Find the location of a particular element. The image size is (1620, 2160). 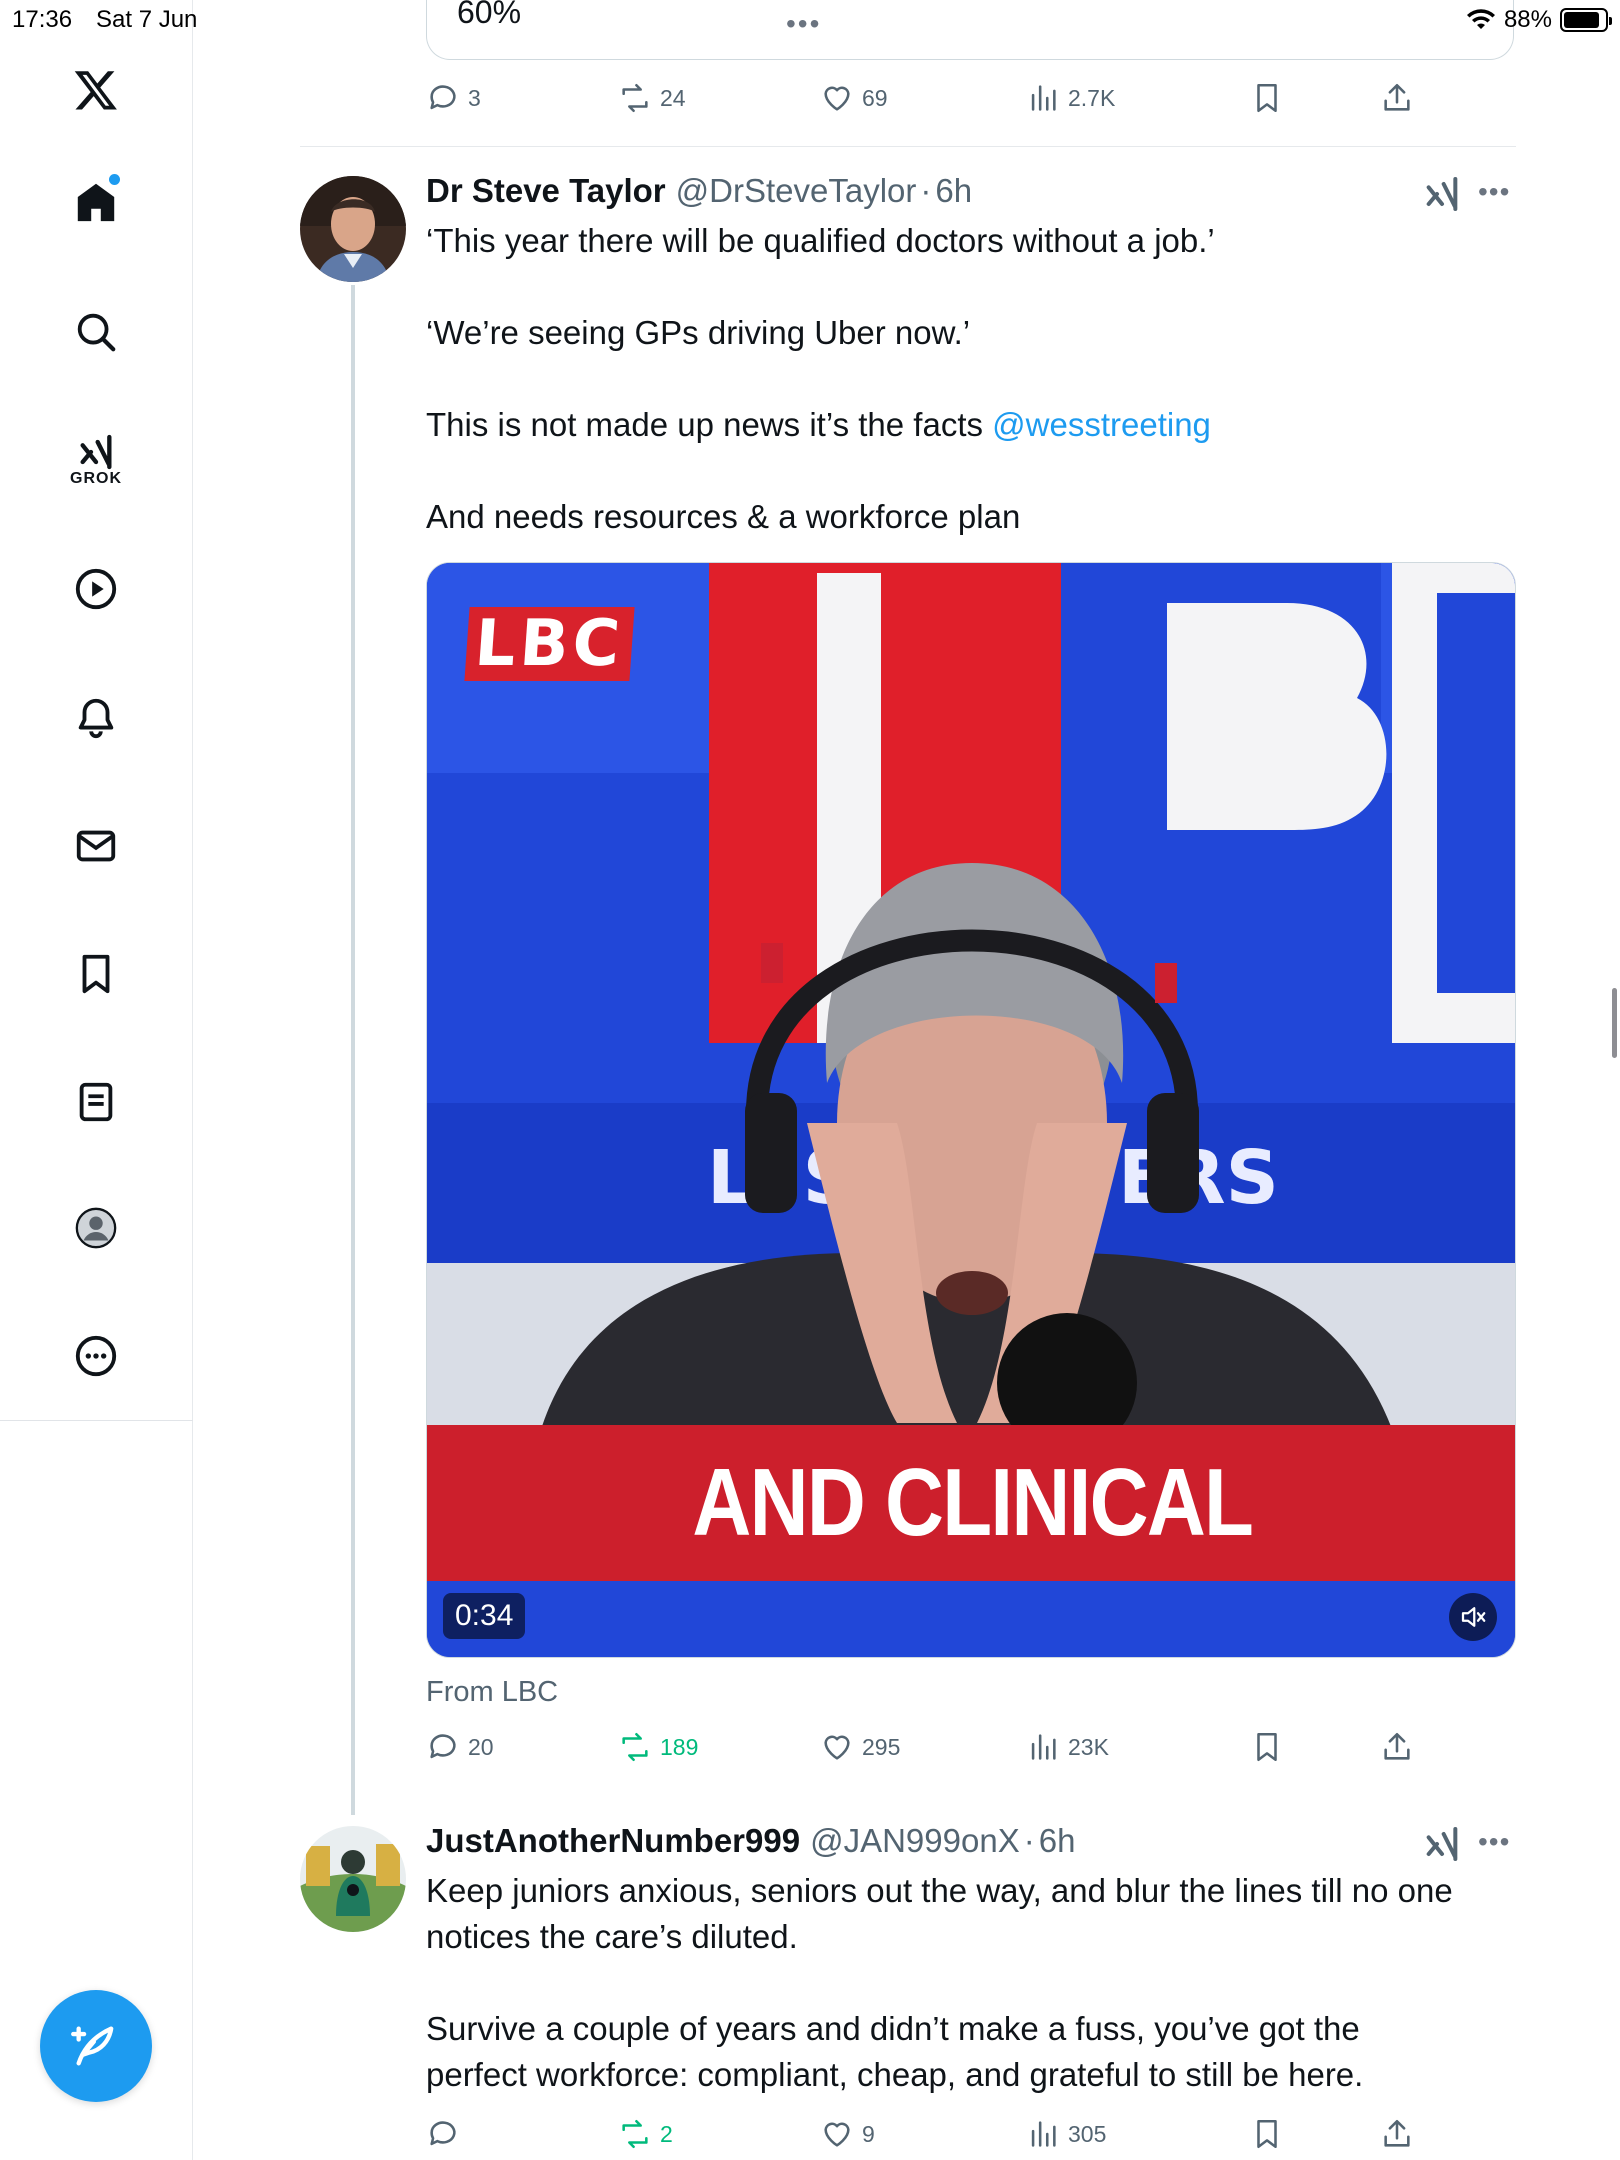

video-duration: 0:34 is located at coordinates (484, 1616).